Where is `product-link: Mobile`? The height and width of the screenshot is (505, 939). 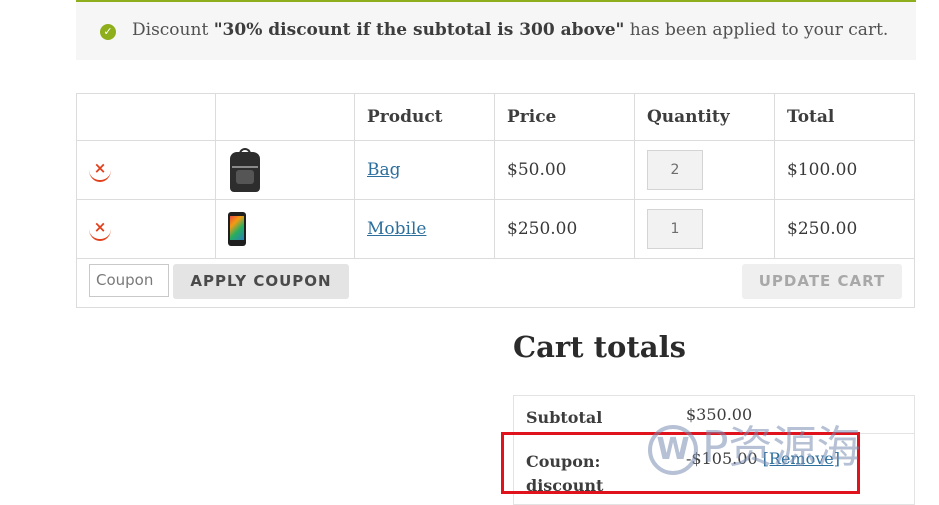 product-link: Mobile is located at coordinates (396, 229).